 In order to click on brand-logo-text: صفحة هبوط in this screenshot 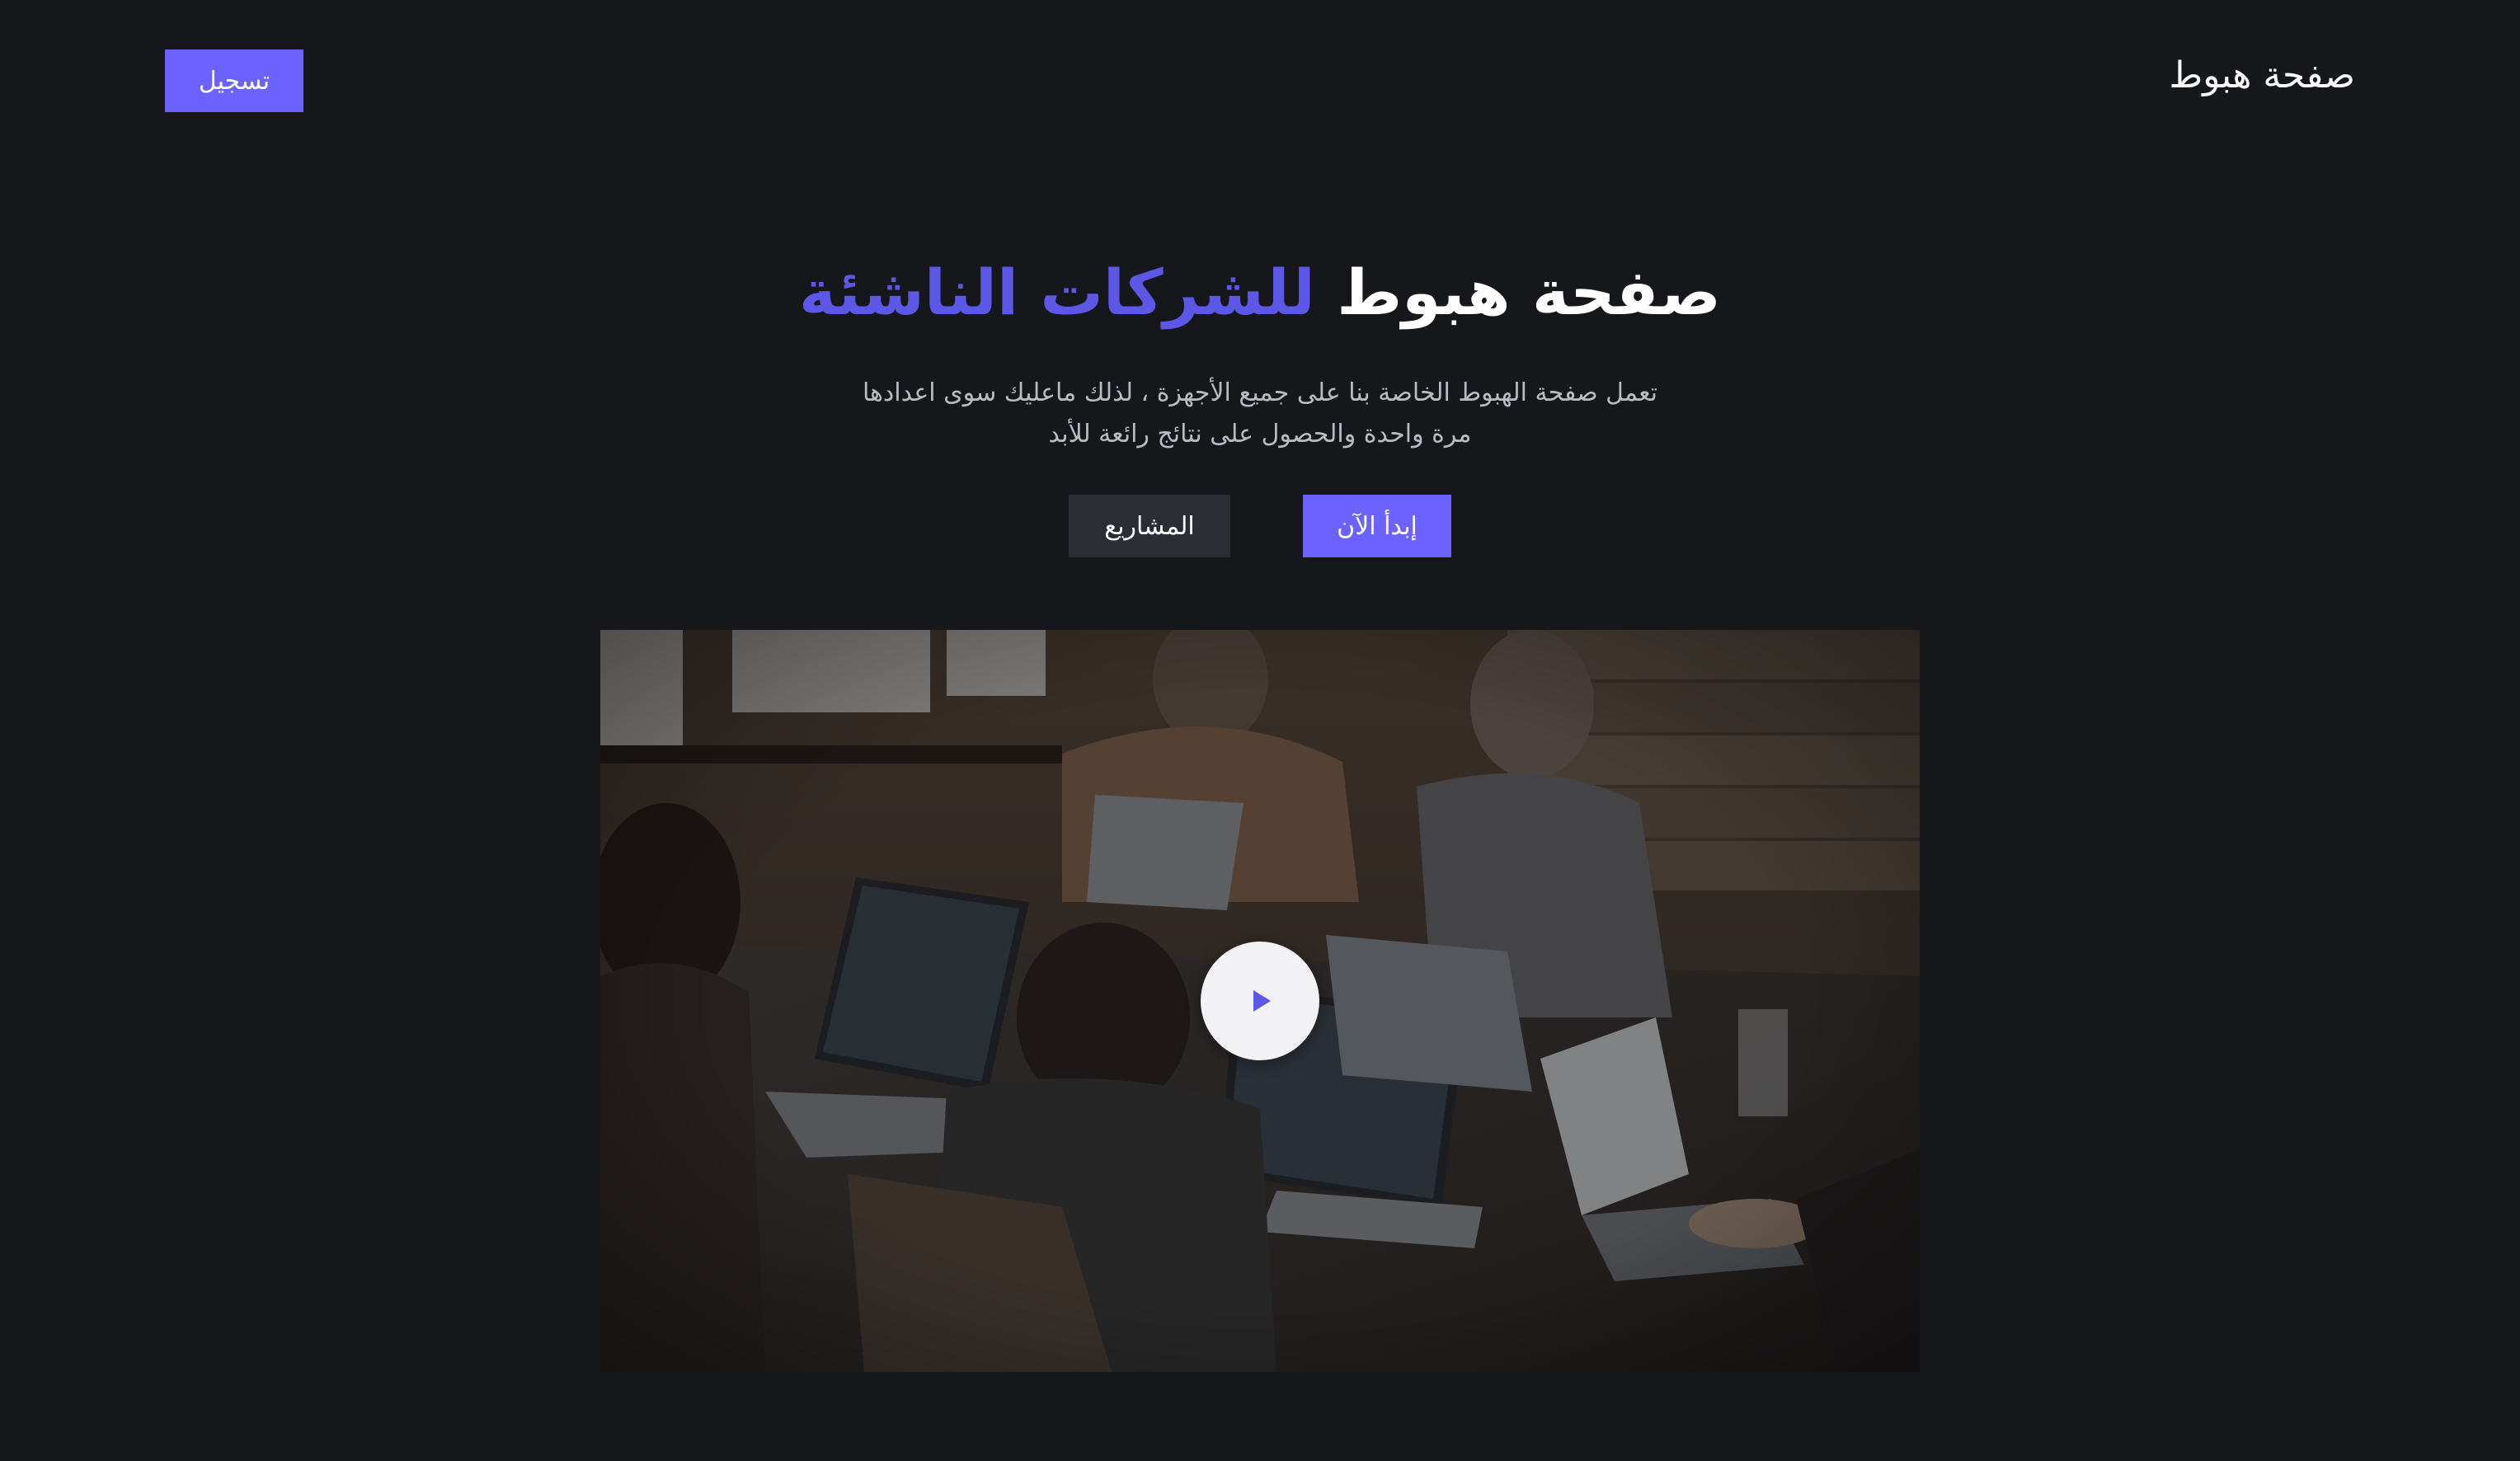, I will do `click(2263, 76)`.